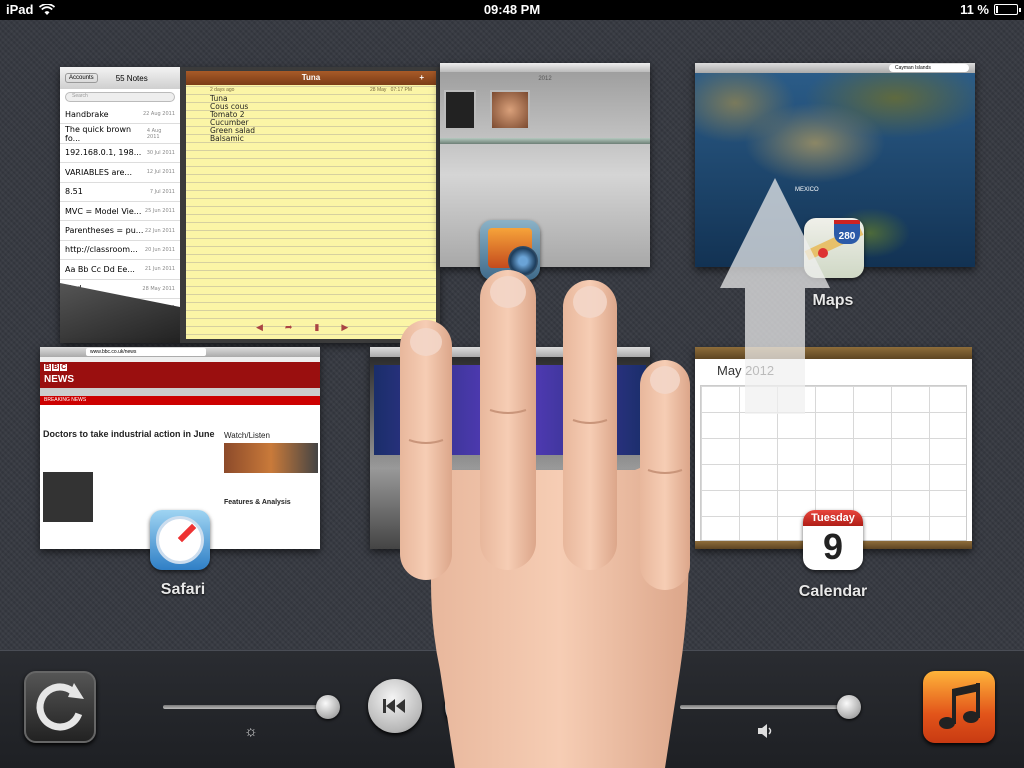  I want to click on photo-shelf, so click(545, 141).